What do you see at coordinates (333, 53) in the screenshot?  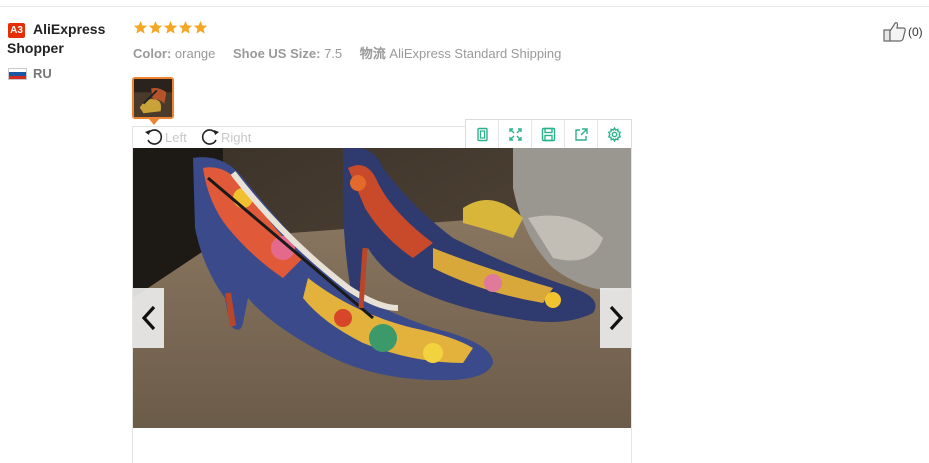 I see `attr-size-value: 7.5` at bounding box center [333, 53].